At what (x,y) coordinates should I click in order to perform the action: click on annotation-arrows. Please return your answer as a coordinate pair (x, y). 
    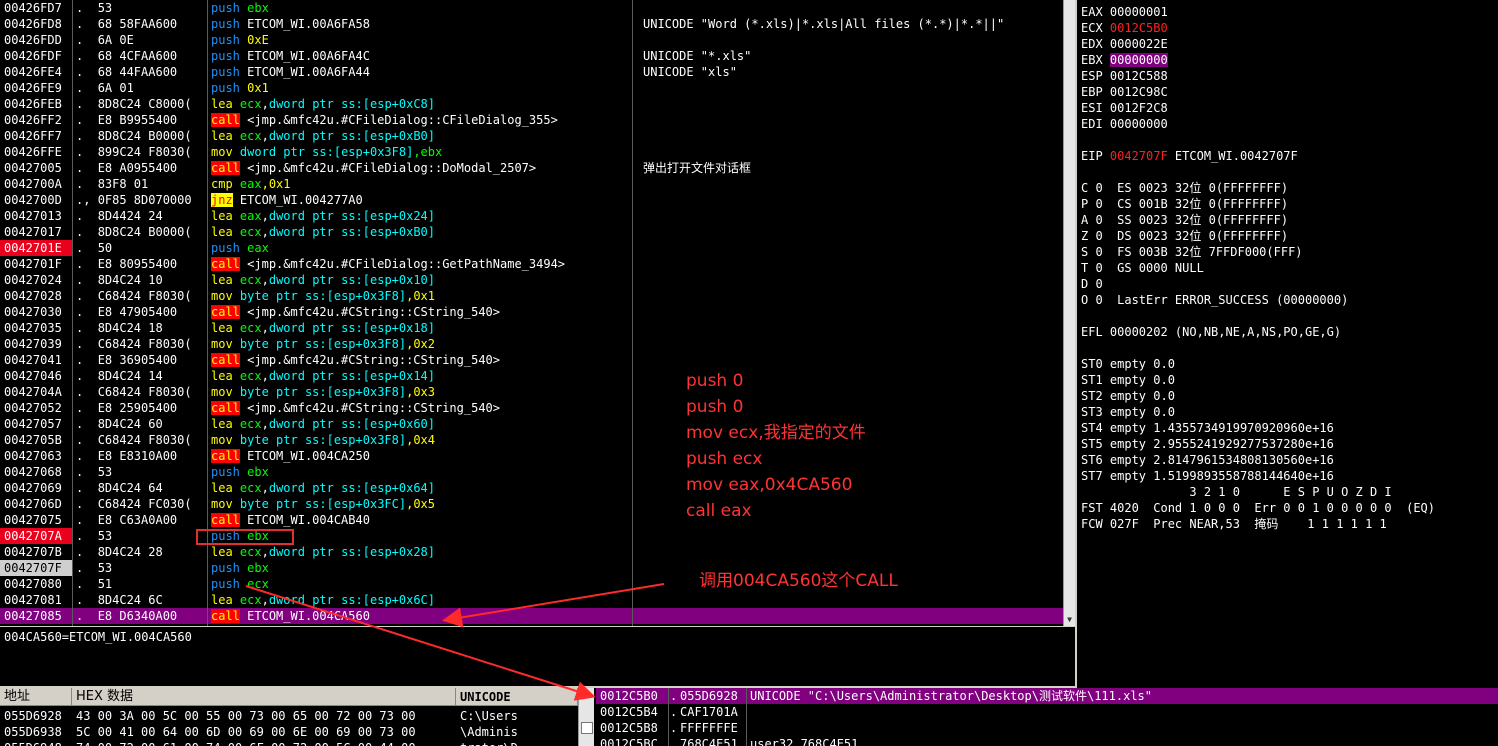
    Looking at the image, I should click on (455, 642).